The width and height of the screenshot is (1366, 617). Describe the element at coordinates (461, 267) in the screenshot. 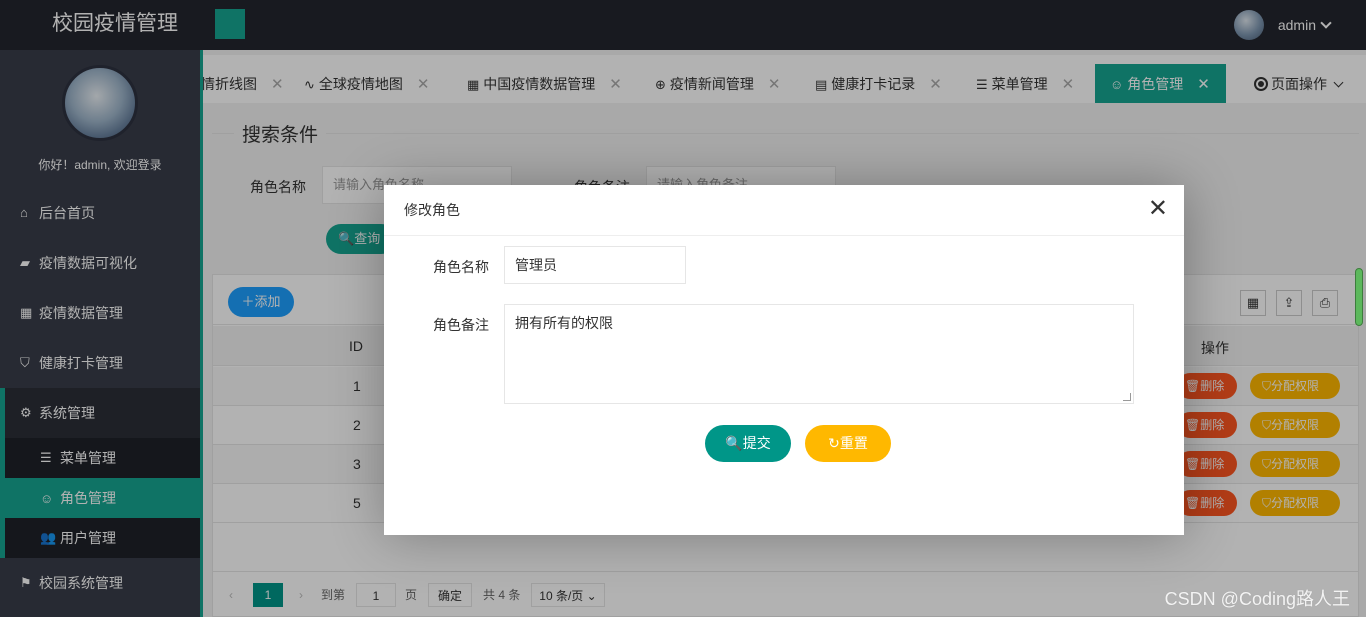

I see `role-name-field-label: 角色名称` at that location.